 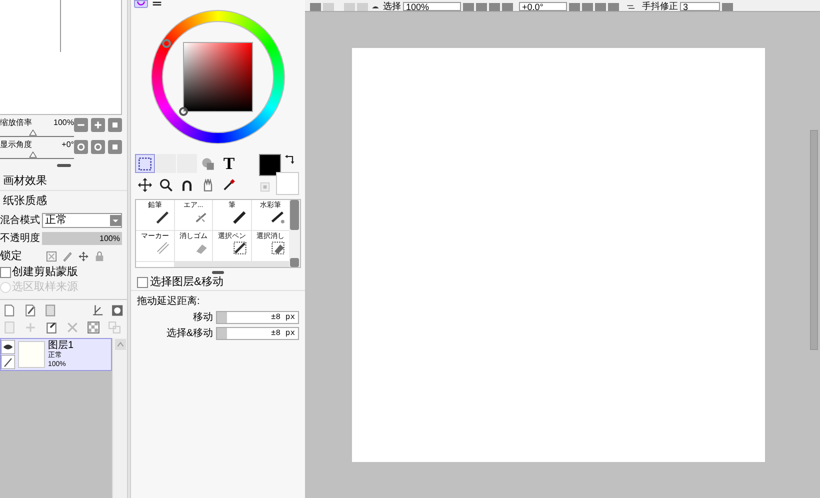 What do you see at coordinates (30, 310) in the screenshot?
I see `pen-layer-icon` at bounding box center [30, 310].